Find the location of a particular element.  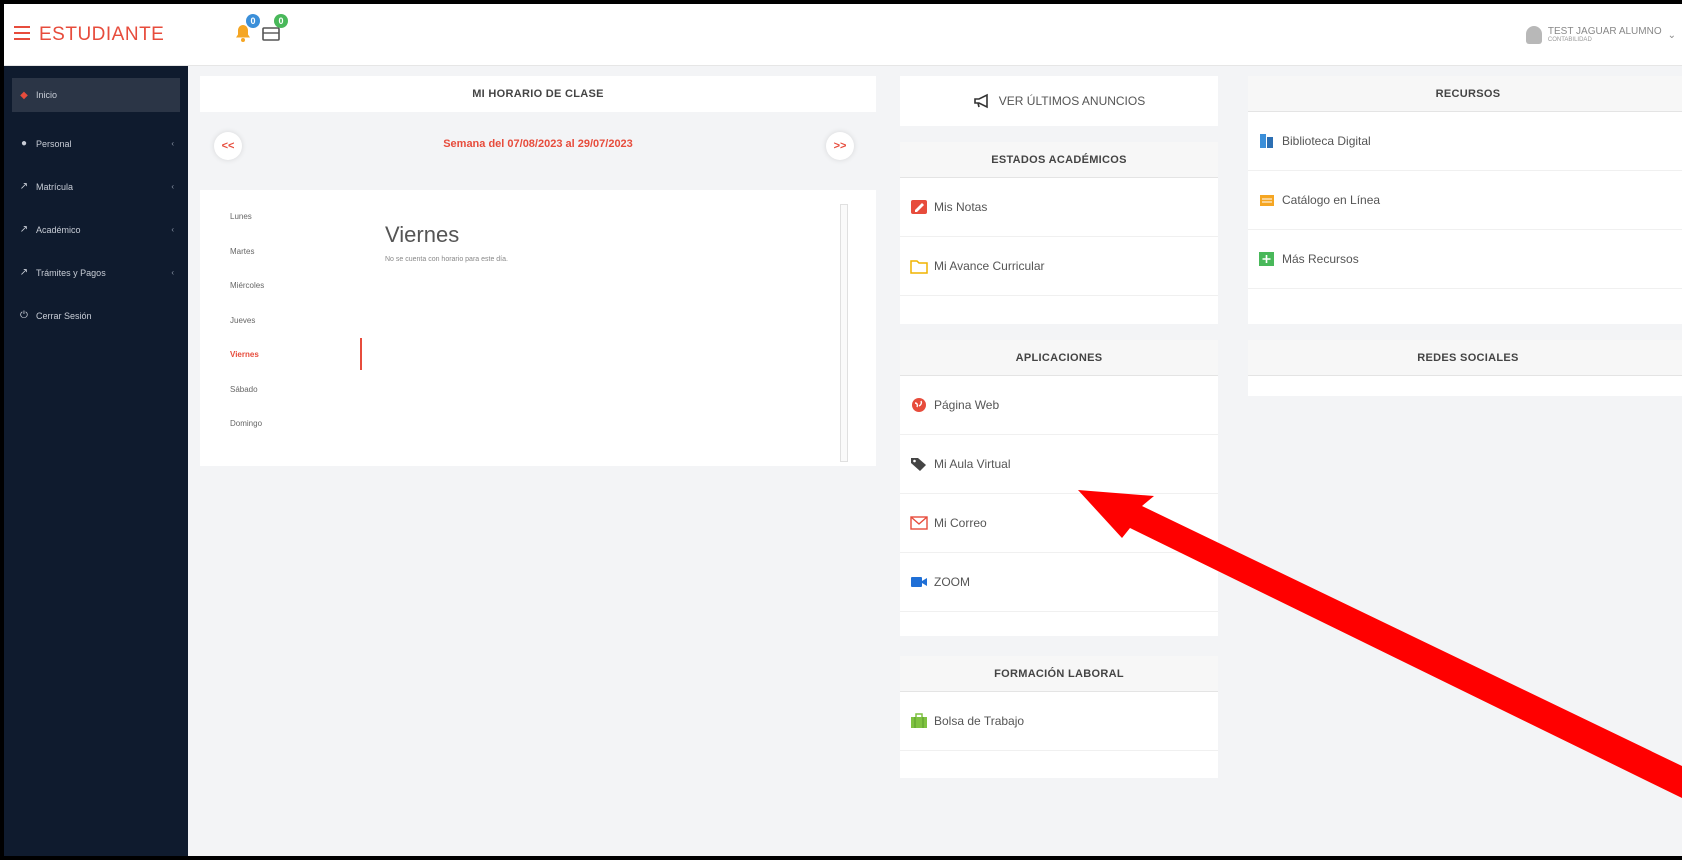

user-menu: TEST JAGUAR ALUMNO CONTABILIDAD ⌄ is located at coordinates (1600, 35).